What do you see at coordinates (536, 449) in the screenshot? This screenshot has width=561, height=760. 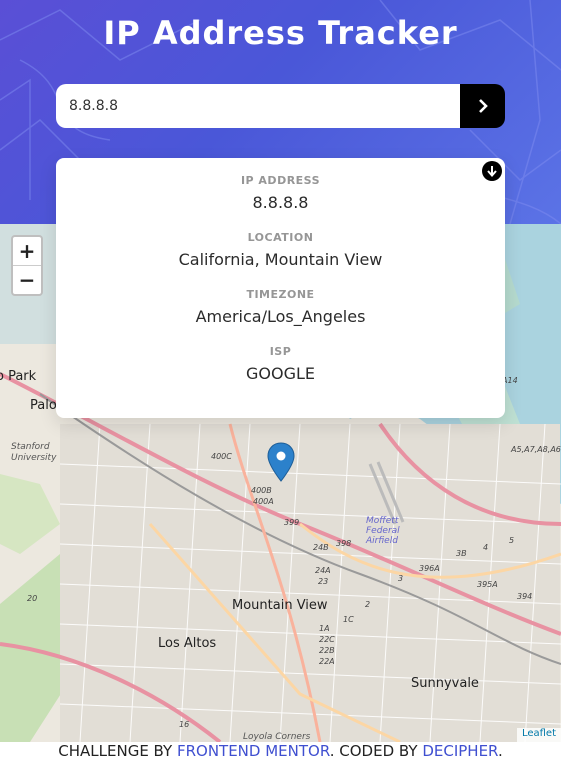 I see `road-label: A5,A7,A8,A6` at bounding box center [536, 449].